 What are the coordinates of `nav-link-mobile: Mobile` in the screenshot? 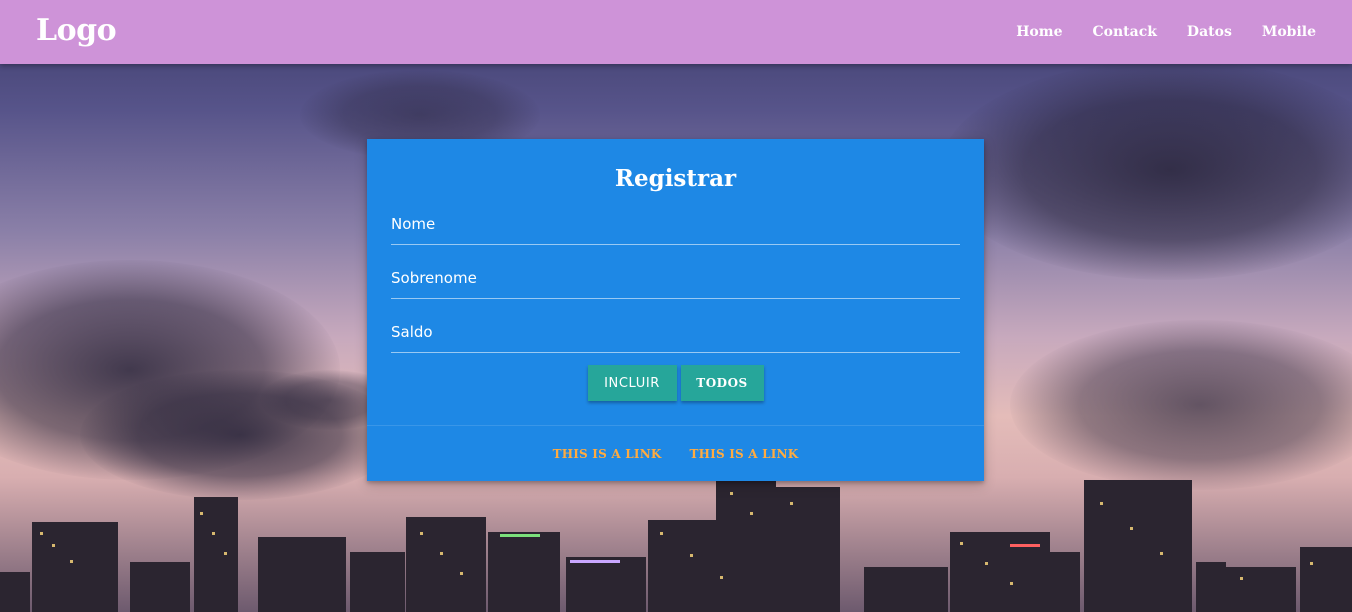 It's located at (1289, 32).